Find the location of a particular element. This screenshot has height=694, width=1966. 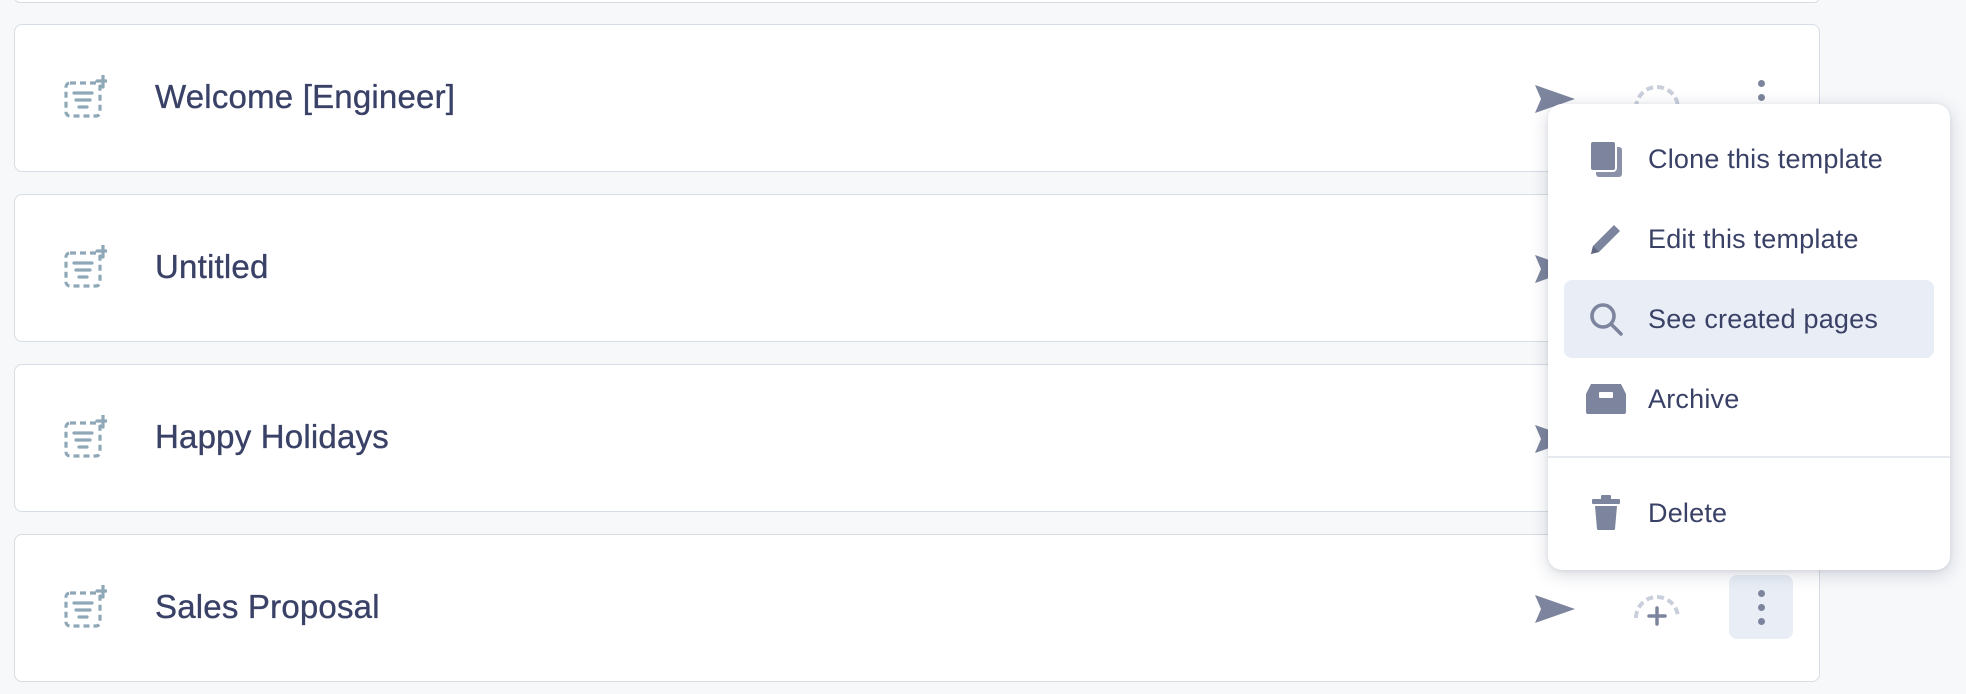

menu-item-archive: Archive is located at coordinates (1749, 399).